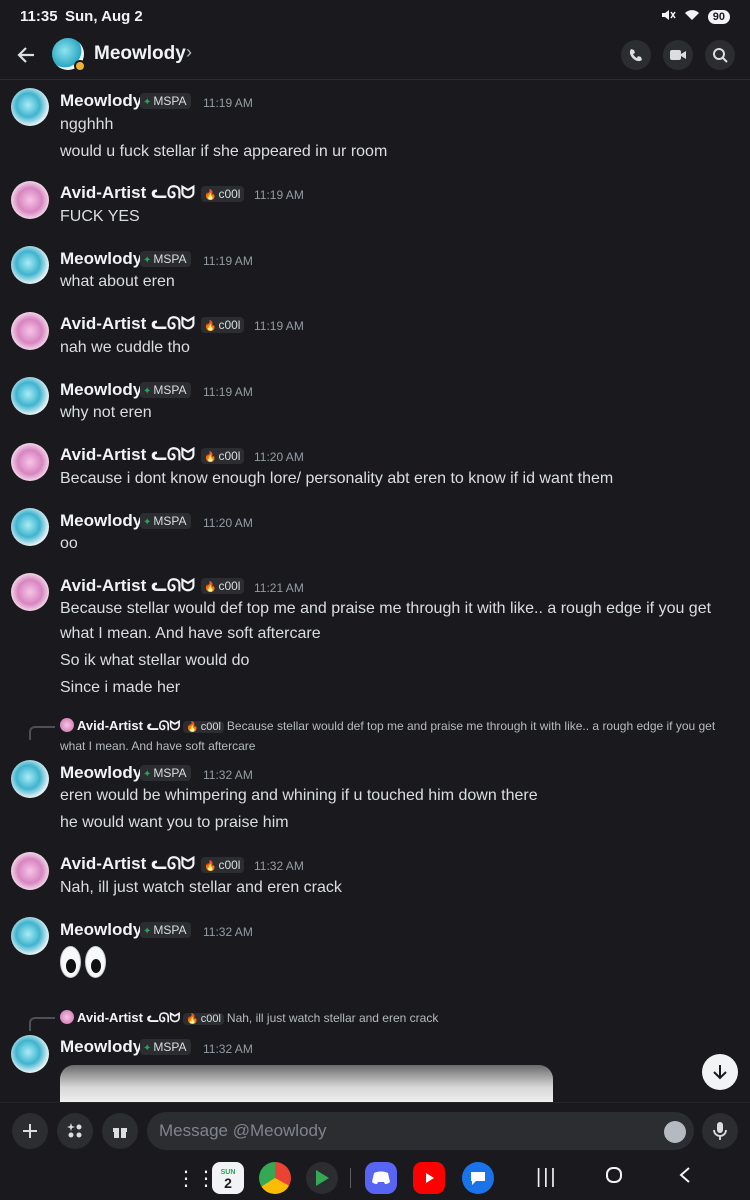 The image size is (750, 1200). I want to click on home-button, so click(614, 1178).